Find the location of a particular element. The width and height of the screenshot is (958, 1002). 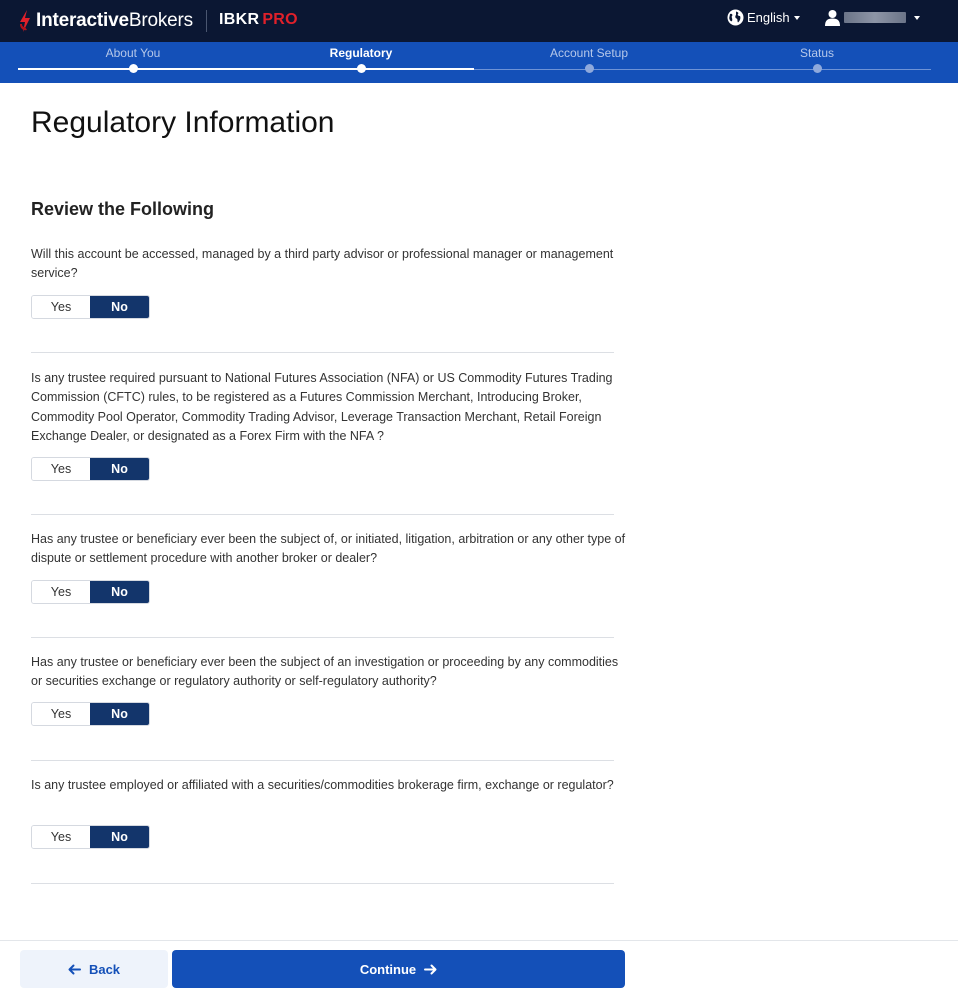

product-label: IBKR is located at coordinates (239, 19).